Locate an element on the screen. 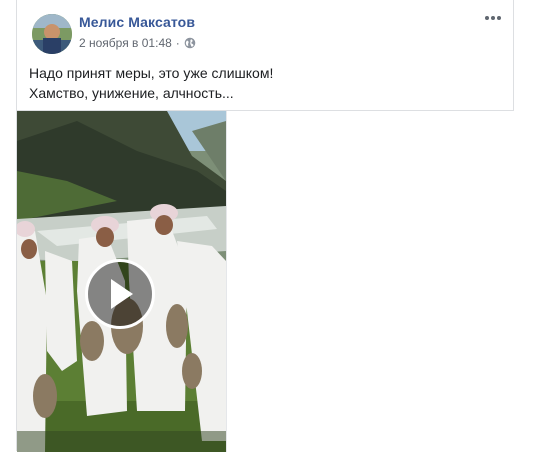 The height and width of the screenshot is (452, 537). post-text-line: Надо принят меры, это уже слишком! is located at coordinates (151, 73).